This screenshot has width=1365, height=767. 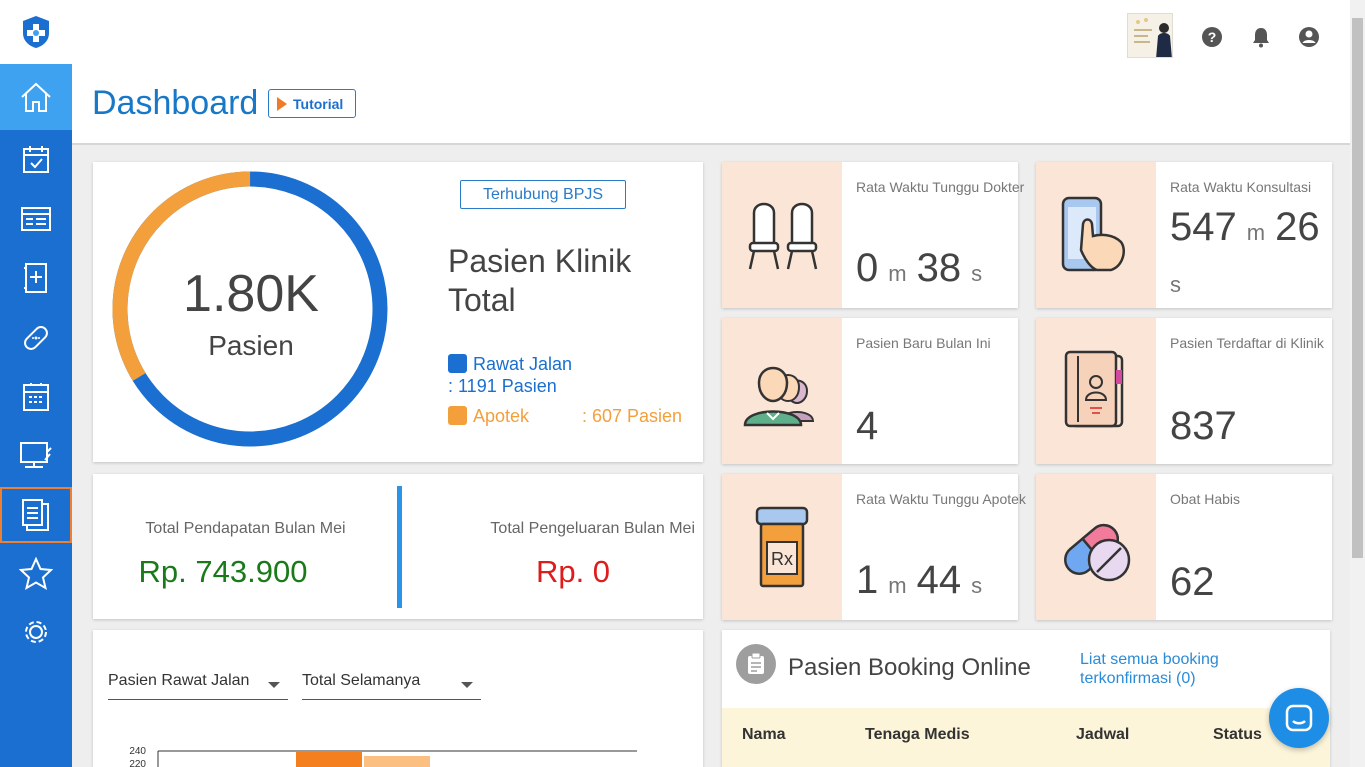 What do you see at coordinates (523, 364) in the screenshot?
I see `legend-label: Rawat Jalan` at bounding box center [523, 364].